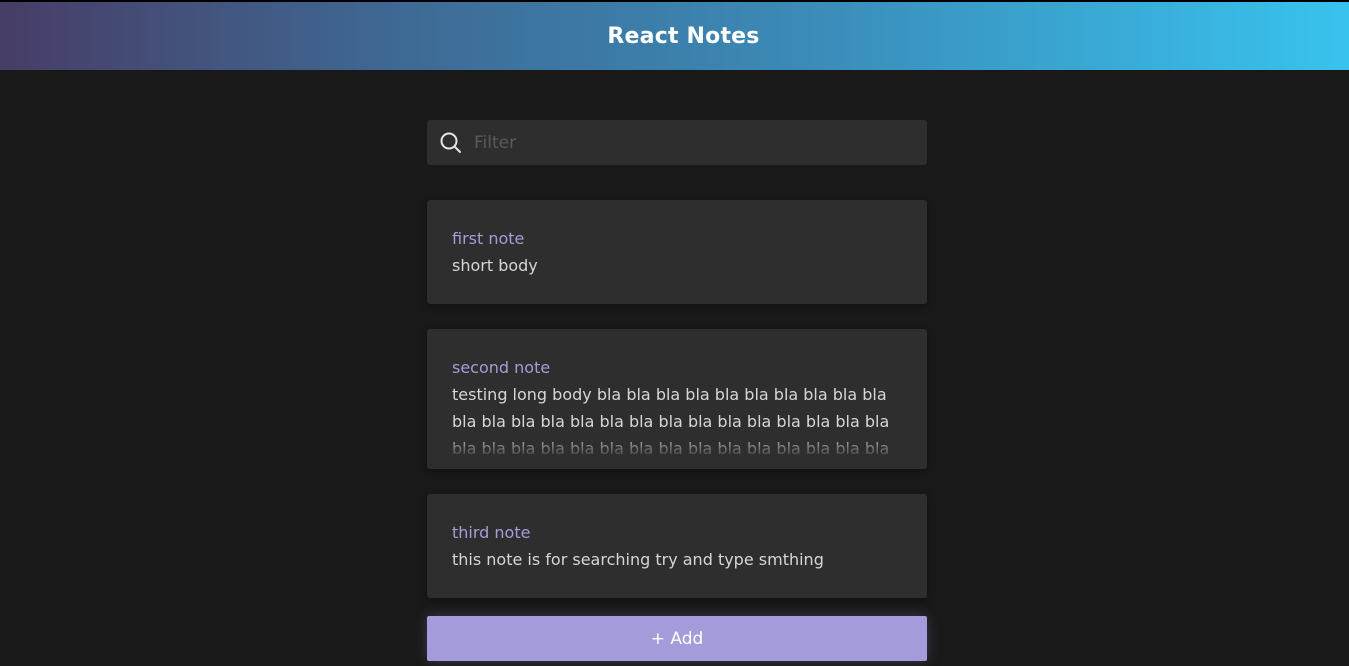 This screenshot has height=666, width=1349. What do you see at coordinates (488, 238) in the screenshot?
I see `note-title: first note` at bounding box center [488, 238].